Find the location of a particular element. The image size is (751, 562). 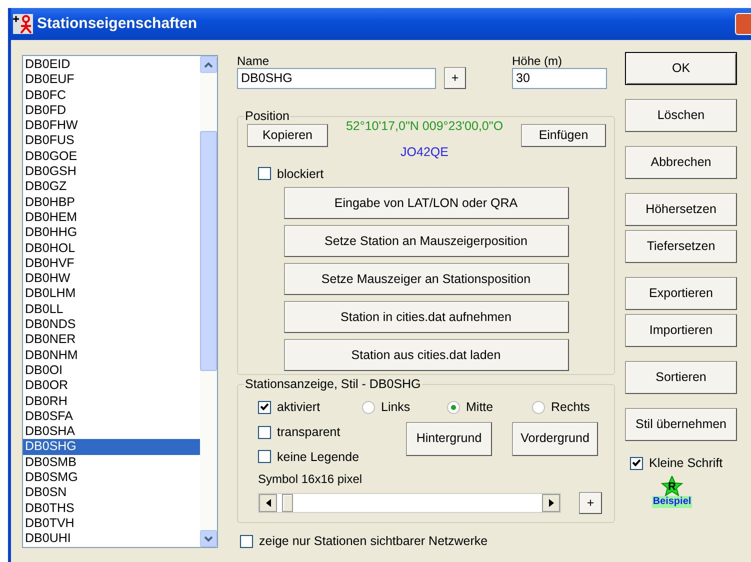

station-item: DB0FHW is located at coordinates (111, 126).